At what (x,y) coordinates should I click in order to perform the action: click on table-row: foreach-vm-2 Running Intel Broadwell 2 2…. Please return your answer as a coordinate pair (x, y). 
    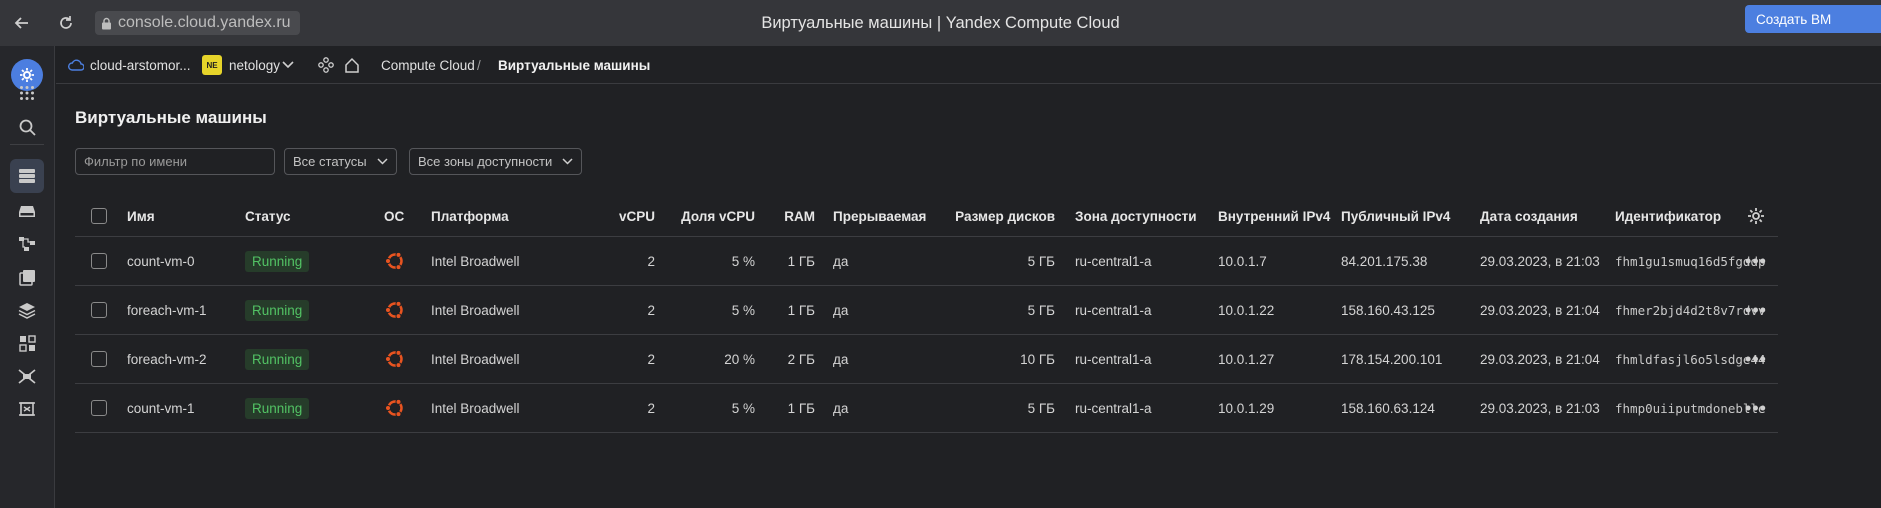
    Looking at the image, I should click on (926, 359).